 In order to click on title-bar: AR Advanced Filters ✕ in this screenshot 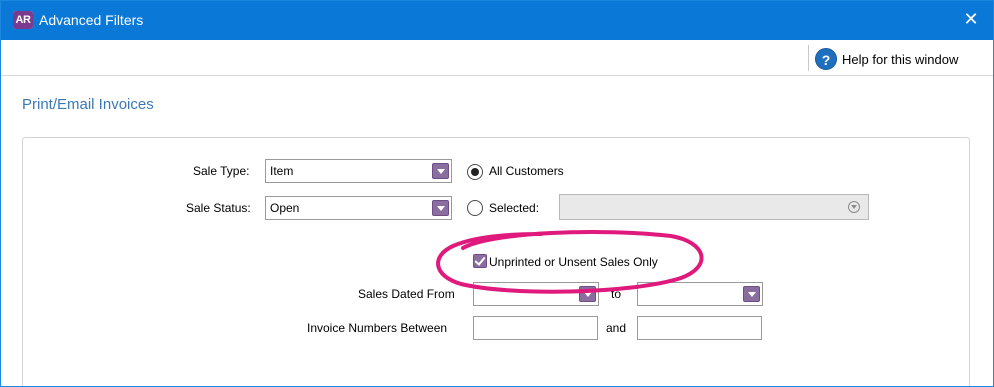, I will do `click(497, 20)`.